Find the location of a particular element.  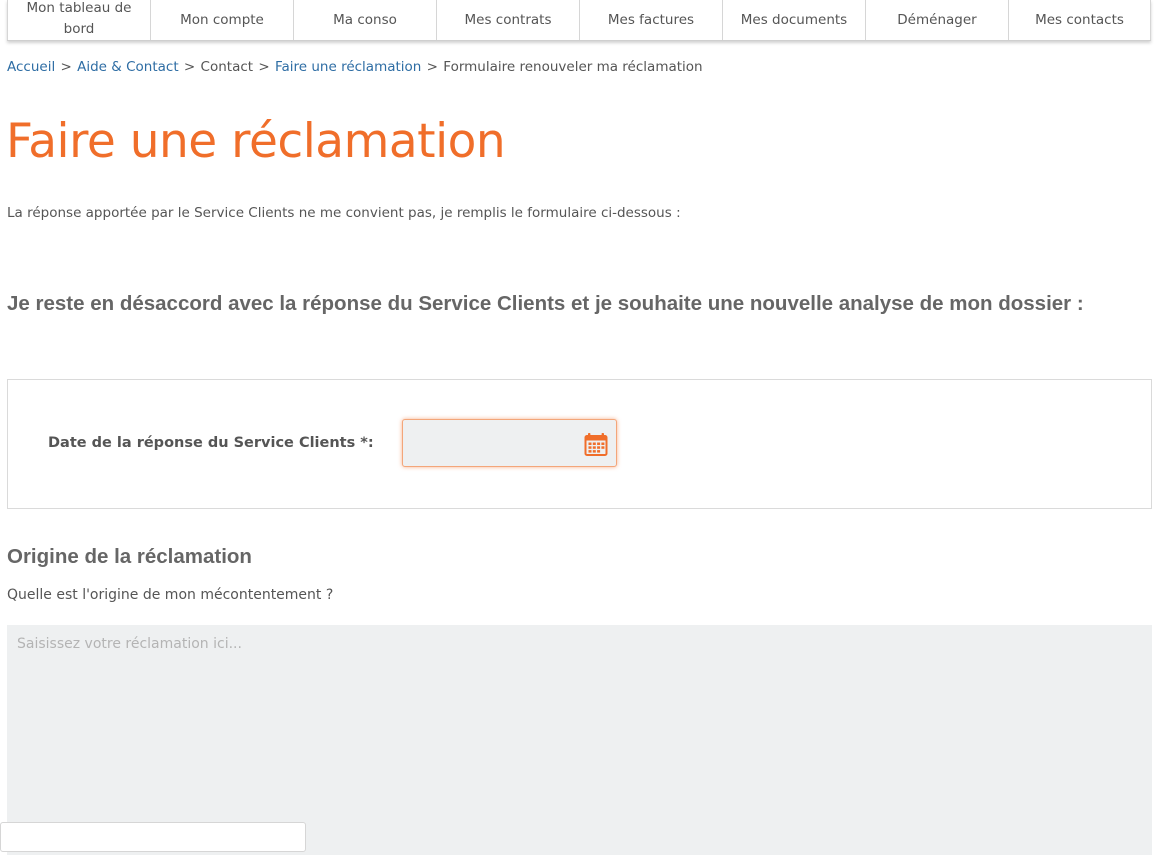

nav-item-label: Mes contacts is located at coordinates (1079, 19).